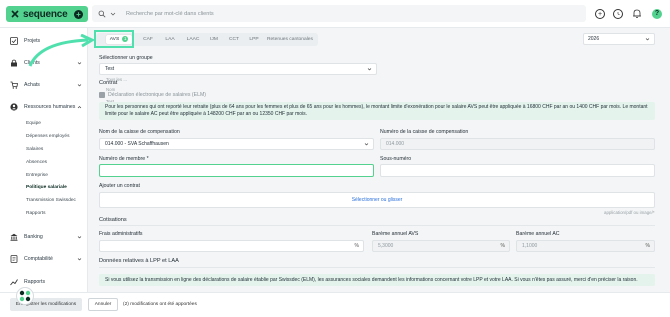 The image size is (670, 317). Describe the element at coordinates (137, 144) in the screenshot. I see `compensation-name-value: 014.000 - SVA Schaffhausen` at that location.